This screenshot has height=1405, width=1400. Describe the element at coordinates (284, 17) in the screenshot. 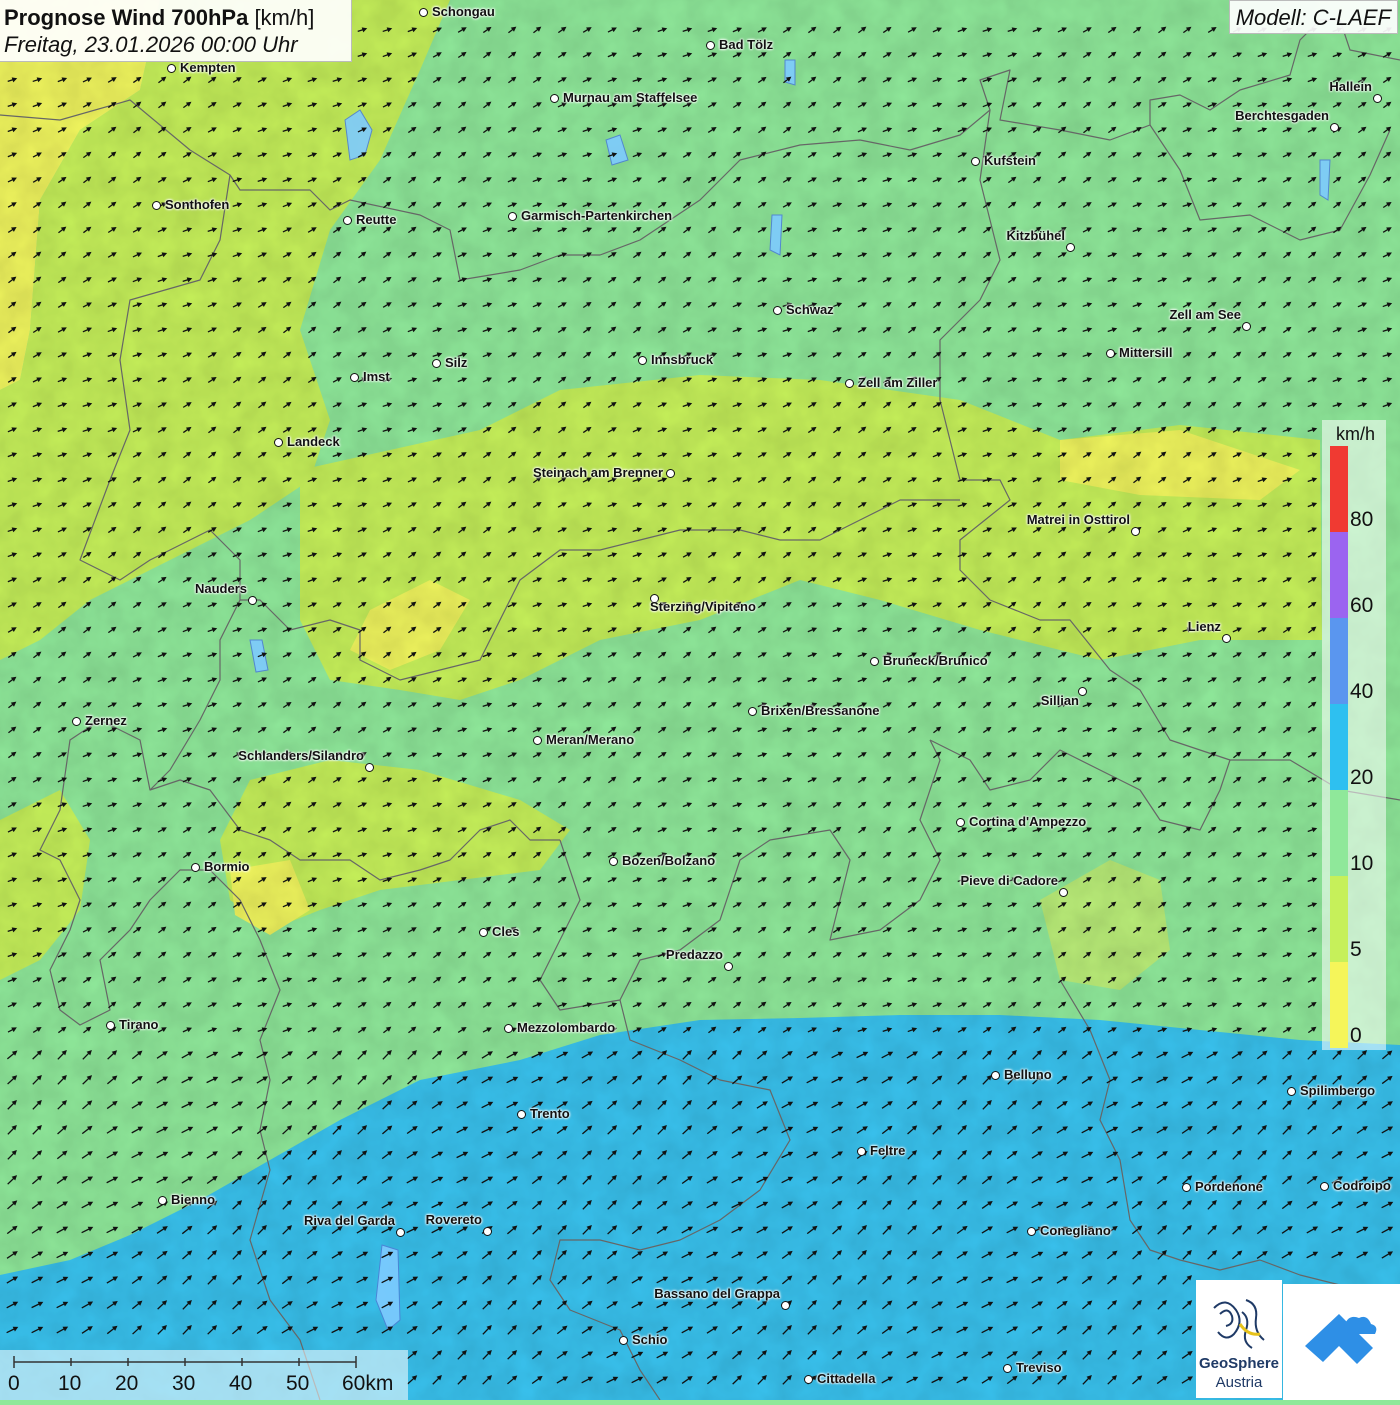

I see `map-title-unit: [km/h]` at that location.